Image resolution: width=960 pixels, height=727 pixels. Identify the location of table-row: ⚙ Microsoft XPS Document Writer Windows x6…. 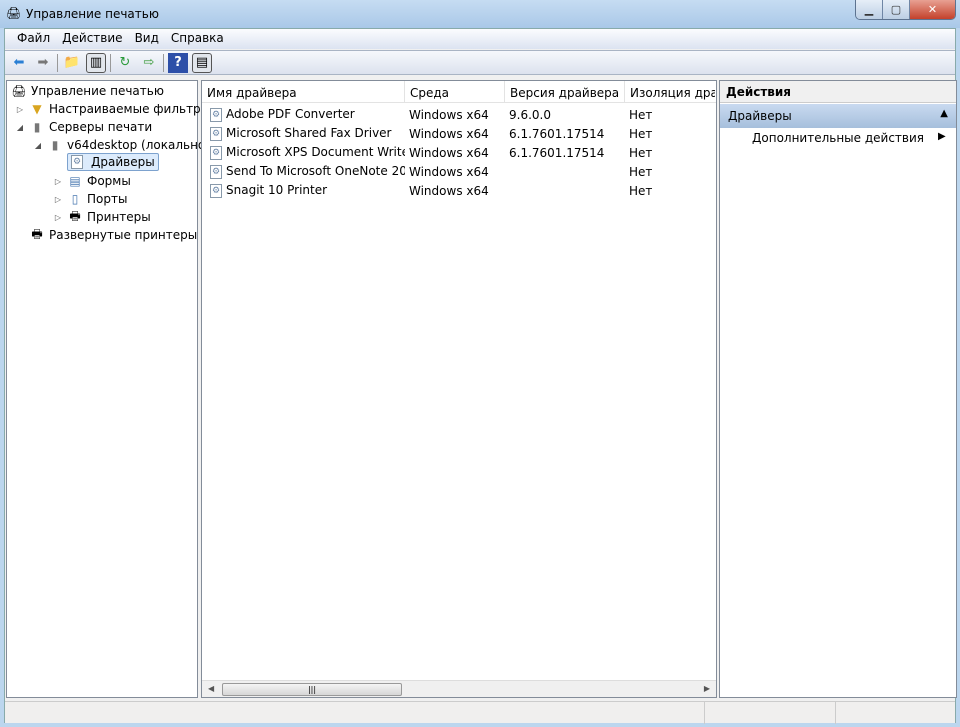
(460, 152).